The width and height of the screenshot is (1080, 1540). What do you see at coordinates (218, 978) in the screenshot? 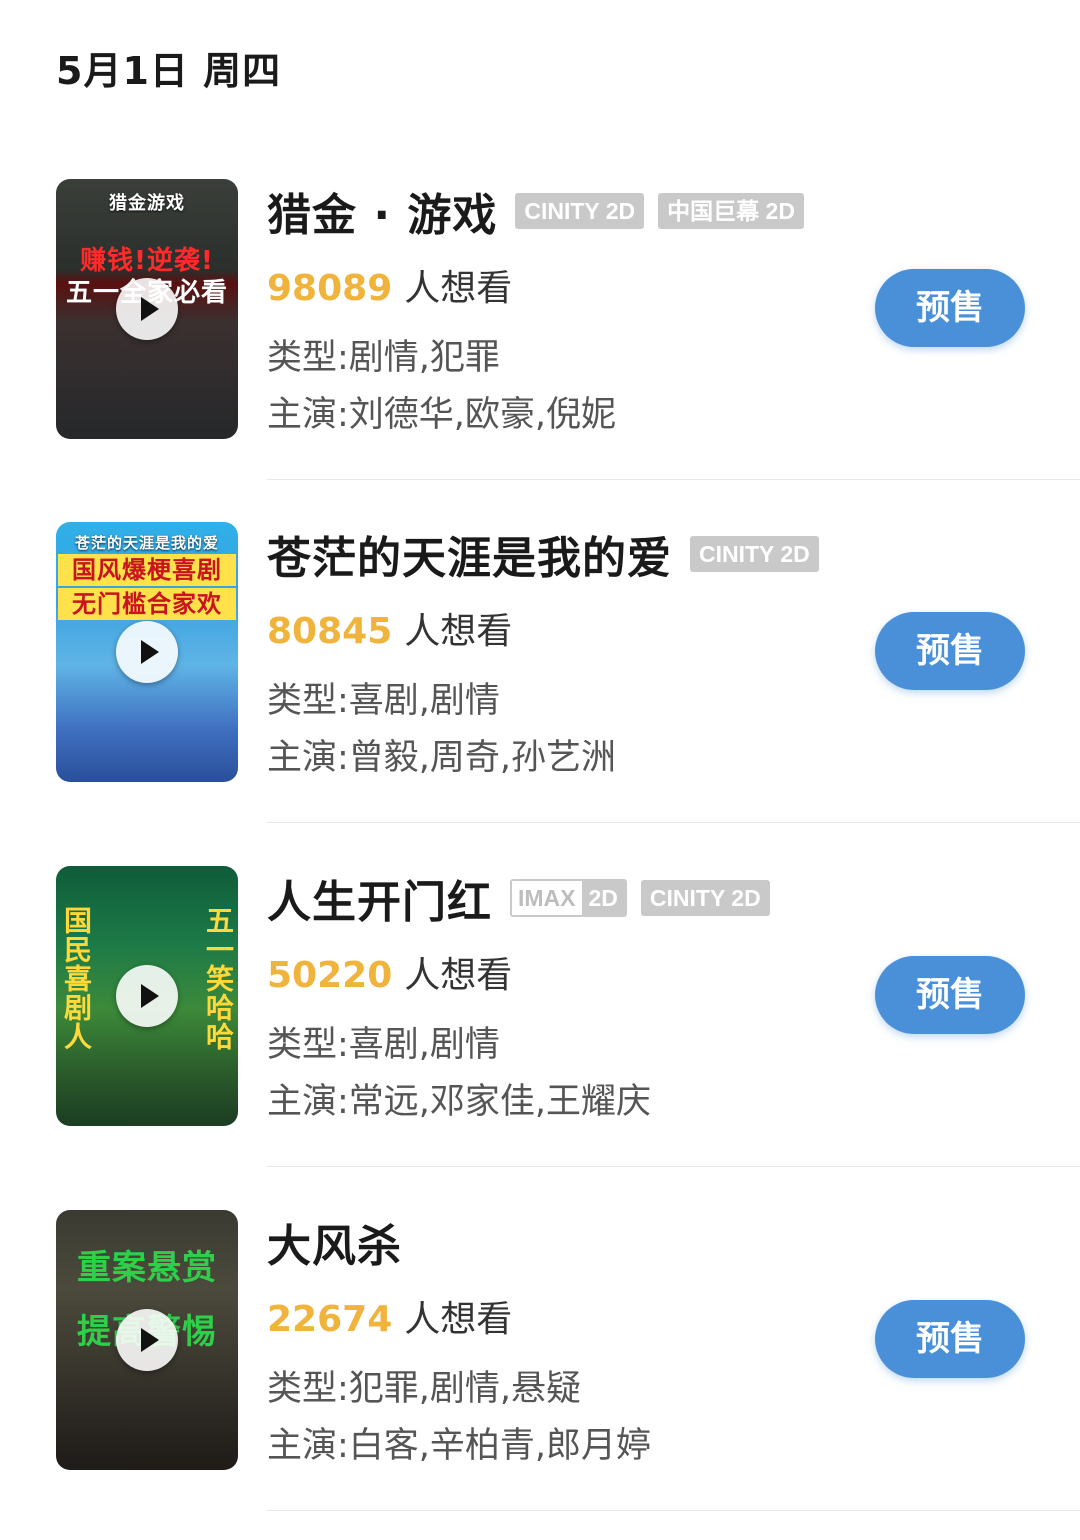
I see `poster-slogan-line: 五一笑哈哈` at bounding box center [218, 978].